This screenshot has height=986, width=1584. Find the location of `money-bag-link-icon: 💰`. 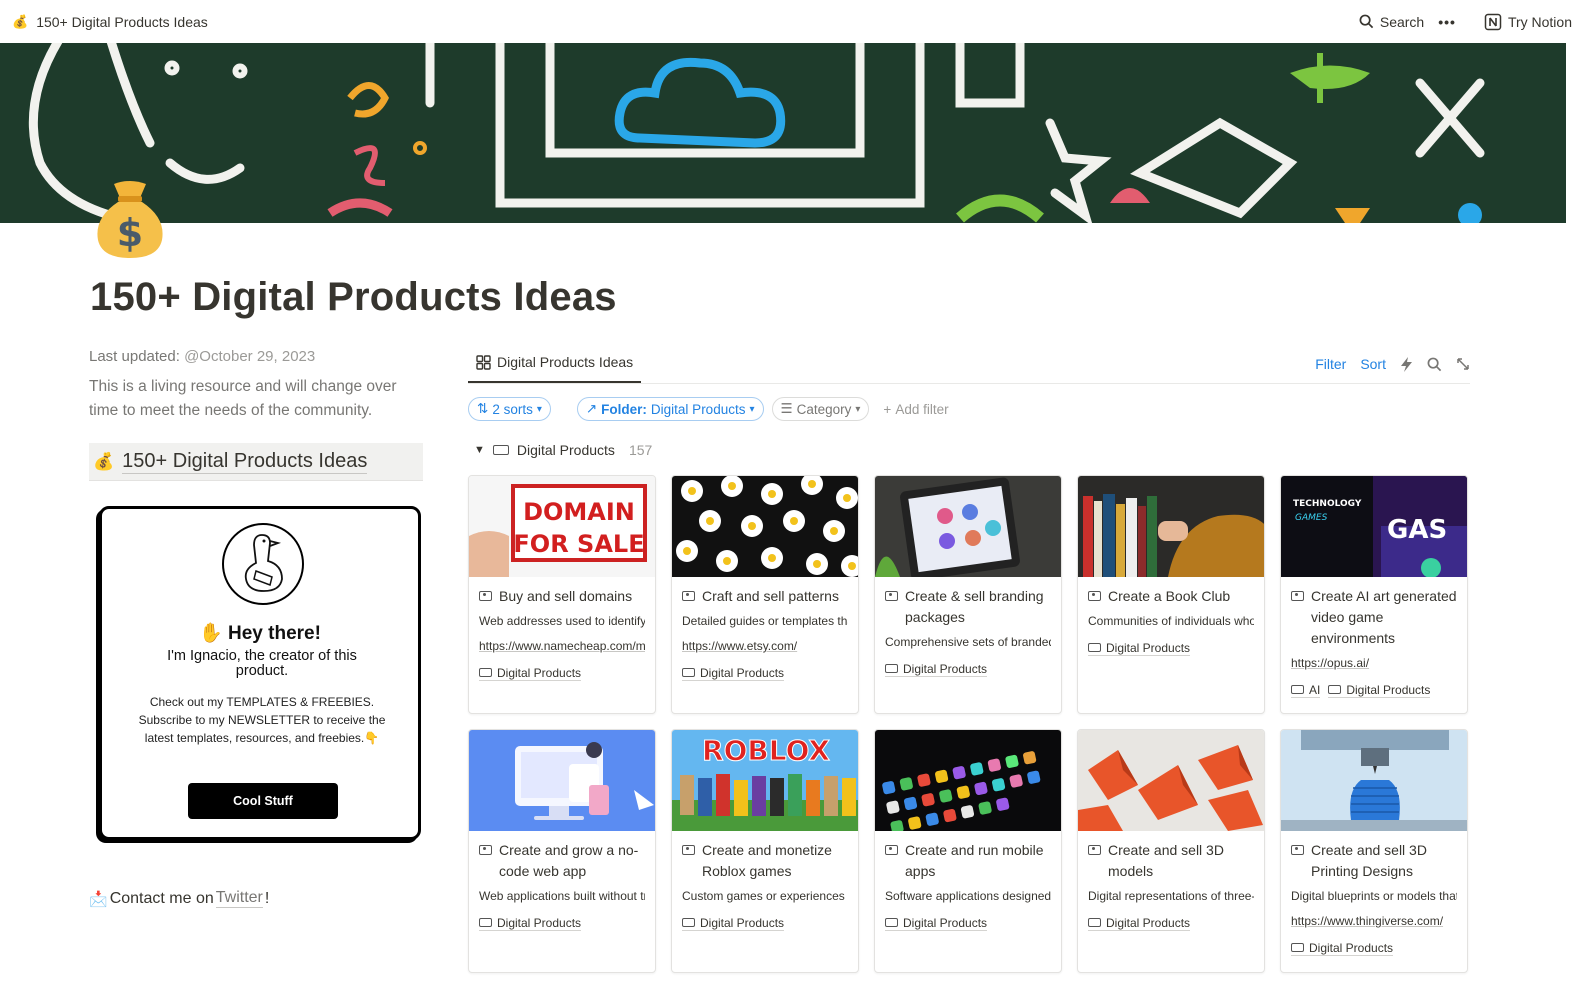

money-bag-link-icon: 💰 is located at coordinates (104, 461).